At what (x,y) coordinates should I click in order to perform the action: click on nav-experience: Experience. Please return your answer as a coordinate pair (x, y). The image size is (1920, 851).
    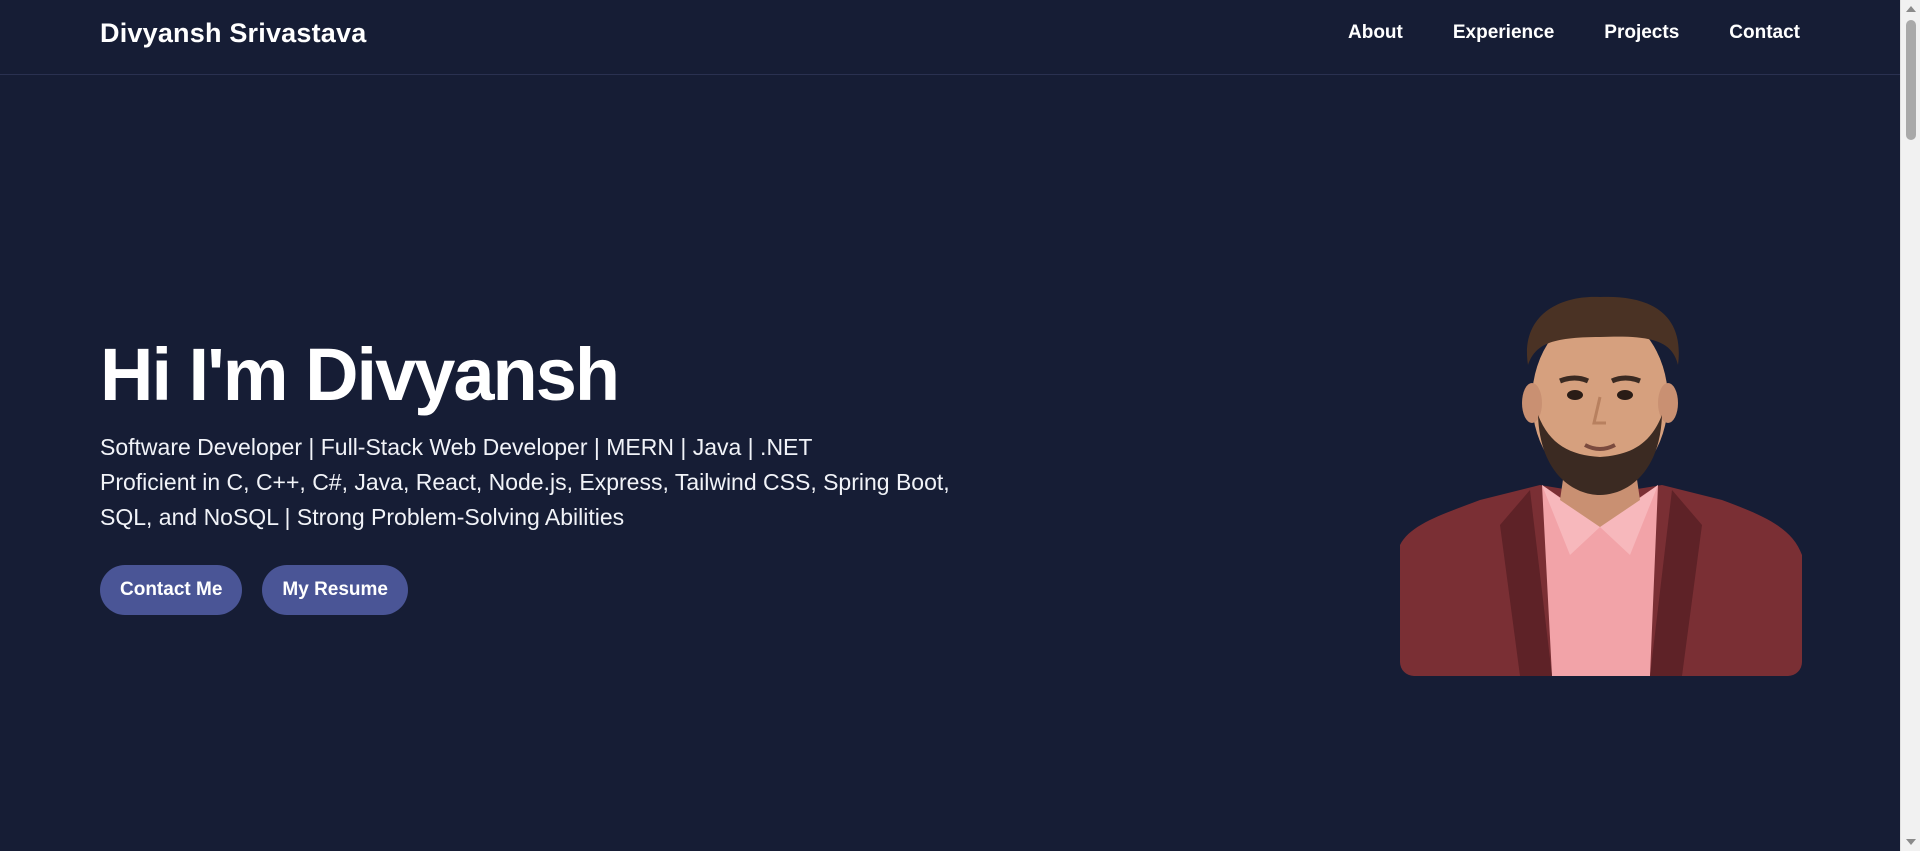
    Looking at the image, I should click on (1503, 33).